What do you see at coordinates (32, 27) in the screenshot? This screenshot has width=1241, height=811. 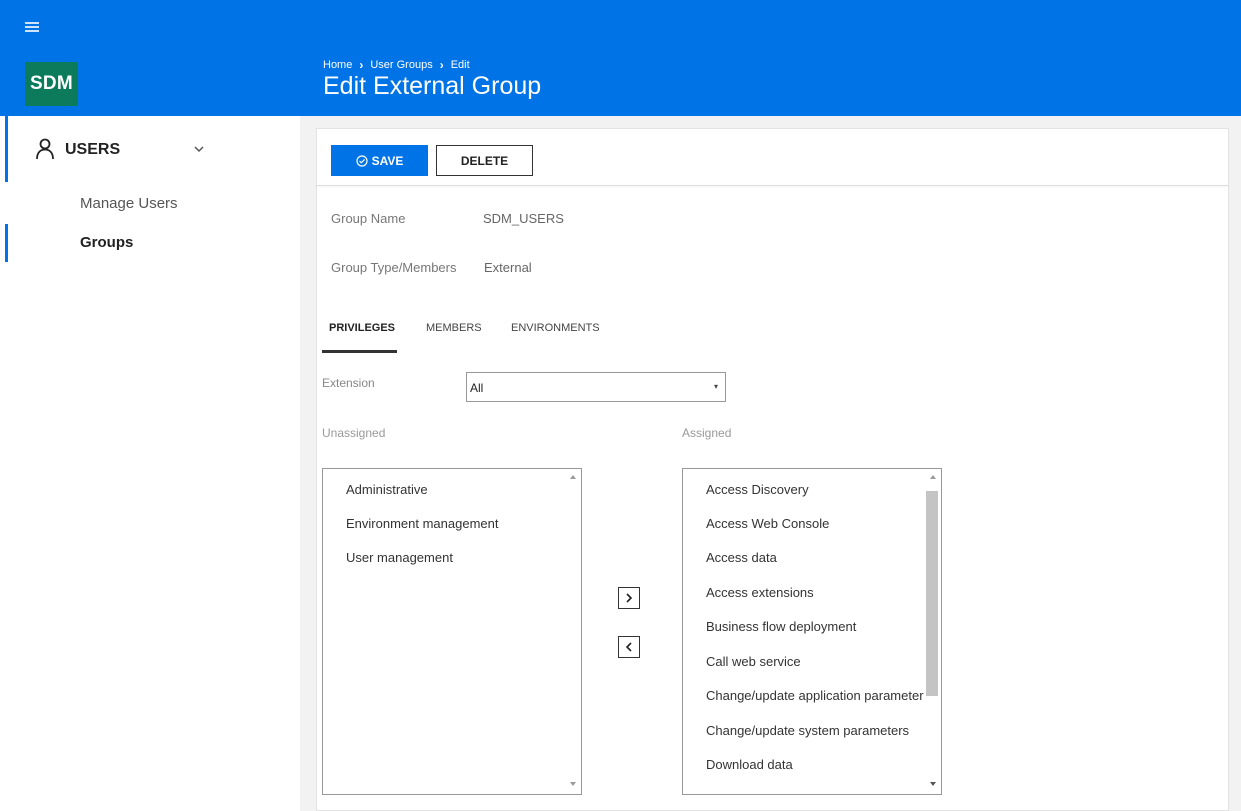 I see `hamburger-icon` at bounding box center [32, 27].